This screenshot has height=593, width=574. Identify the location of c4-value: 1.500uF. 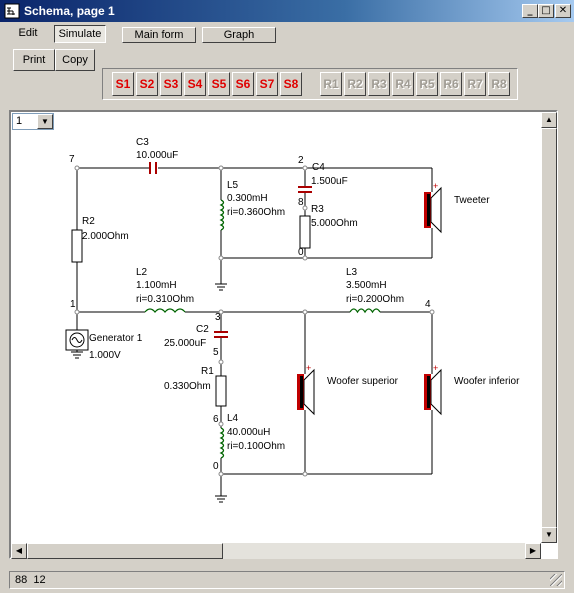
(329, 181).